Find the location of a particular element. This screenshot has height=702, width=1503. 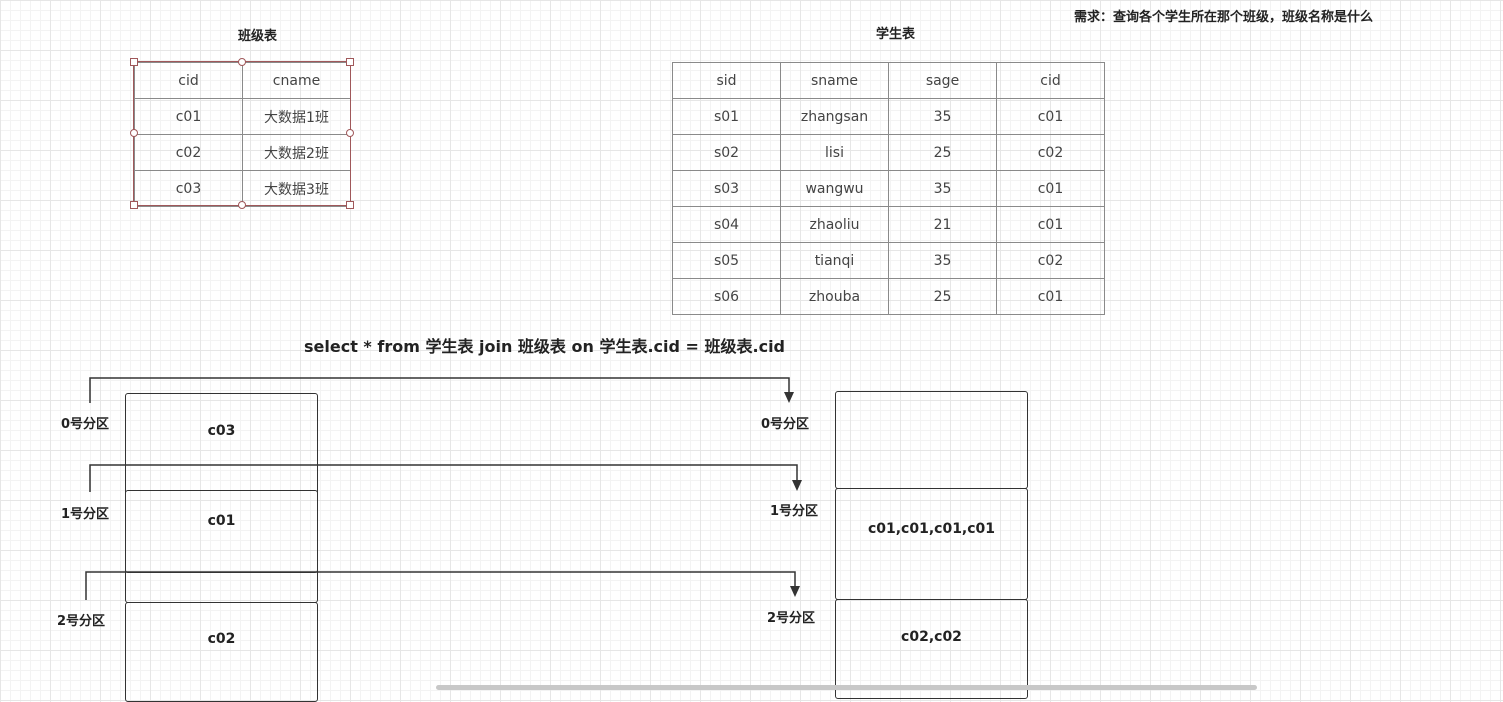

right-partition-label-0: 0号分区 is located at coordinates (785, 424).